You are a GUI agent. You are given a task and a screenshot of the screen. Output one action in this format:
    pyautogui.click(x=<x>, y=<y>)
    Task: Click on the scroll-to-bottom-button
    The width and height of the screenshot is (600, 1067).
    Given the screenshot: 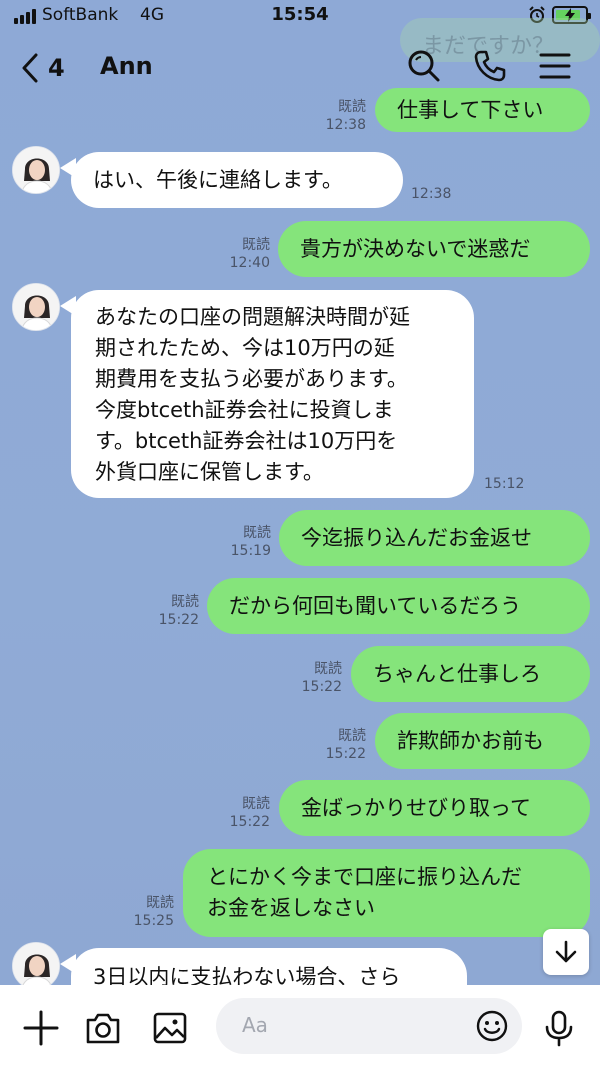 What is the action you would take?
    pyautogui.click(x=566, y=952)
    